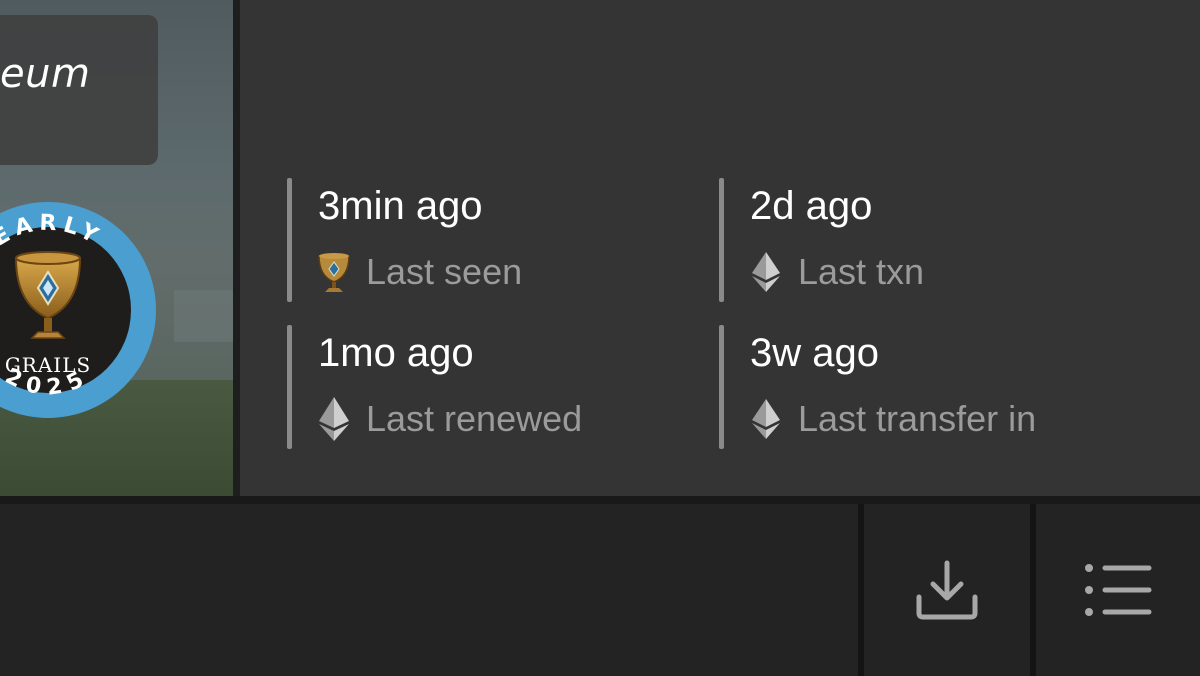 Image resolution: width=1200 pixels, height=676 pixels. I want to click on grail-cup-icon, so click(334, 272).